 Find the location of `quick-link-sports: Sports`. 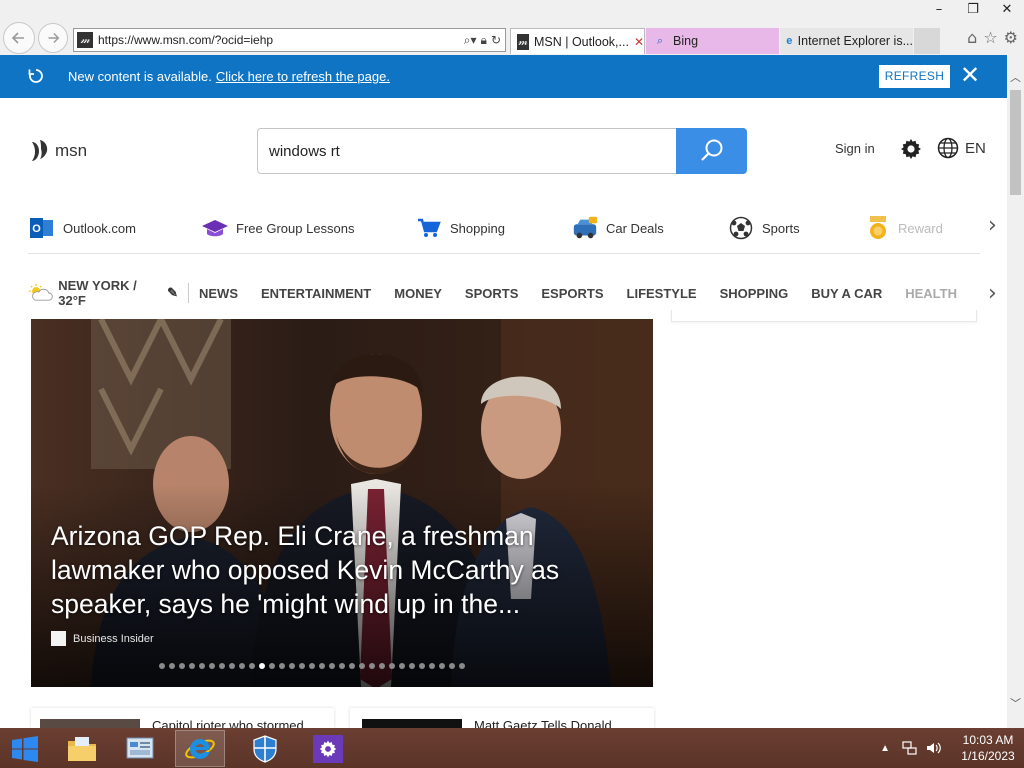

quick-link-sports: Sports is located at coordinates (763, 228).